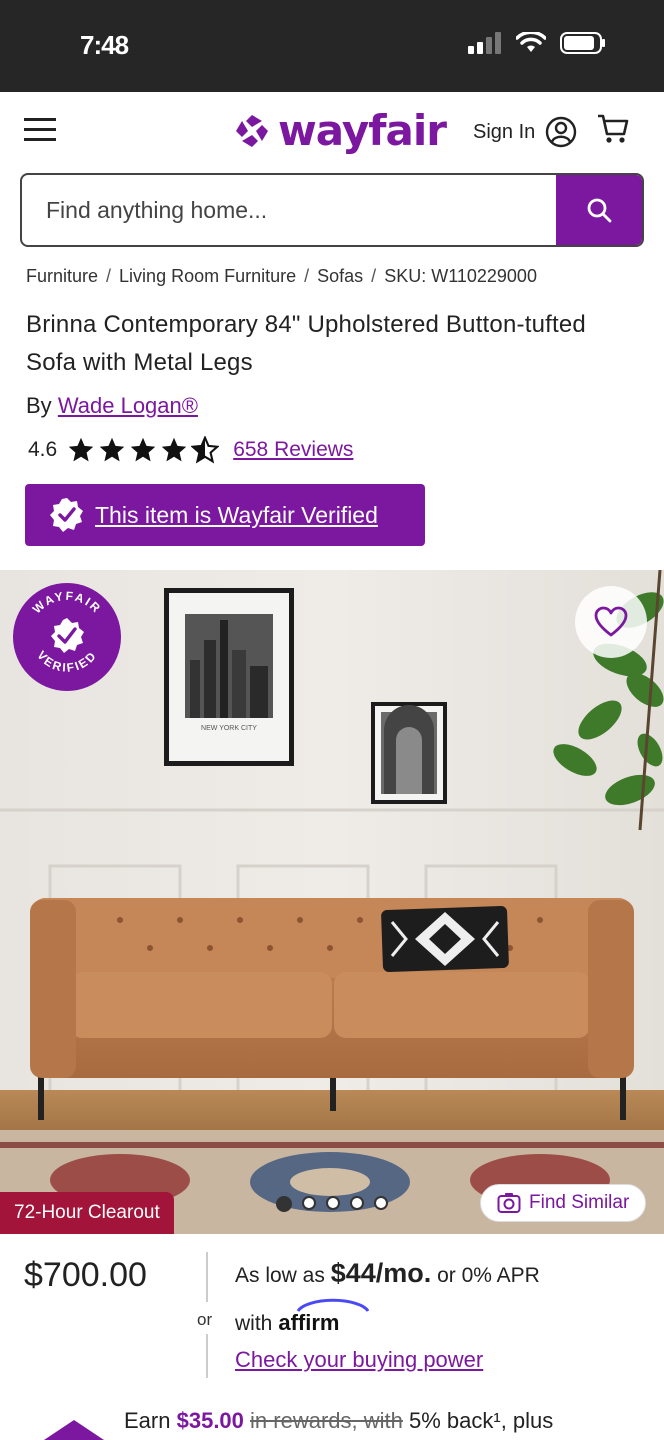  What do you see at coordinates (504, 131) in the screenshot?
I see `sign-in-label: Sign In` at bounding box center [504, 131].